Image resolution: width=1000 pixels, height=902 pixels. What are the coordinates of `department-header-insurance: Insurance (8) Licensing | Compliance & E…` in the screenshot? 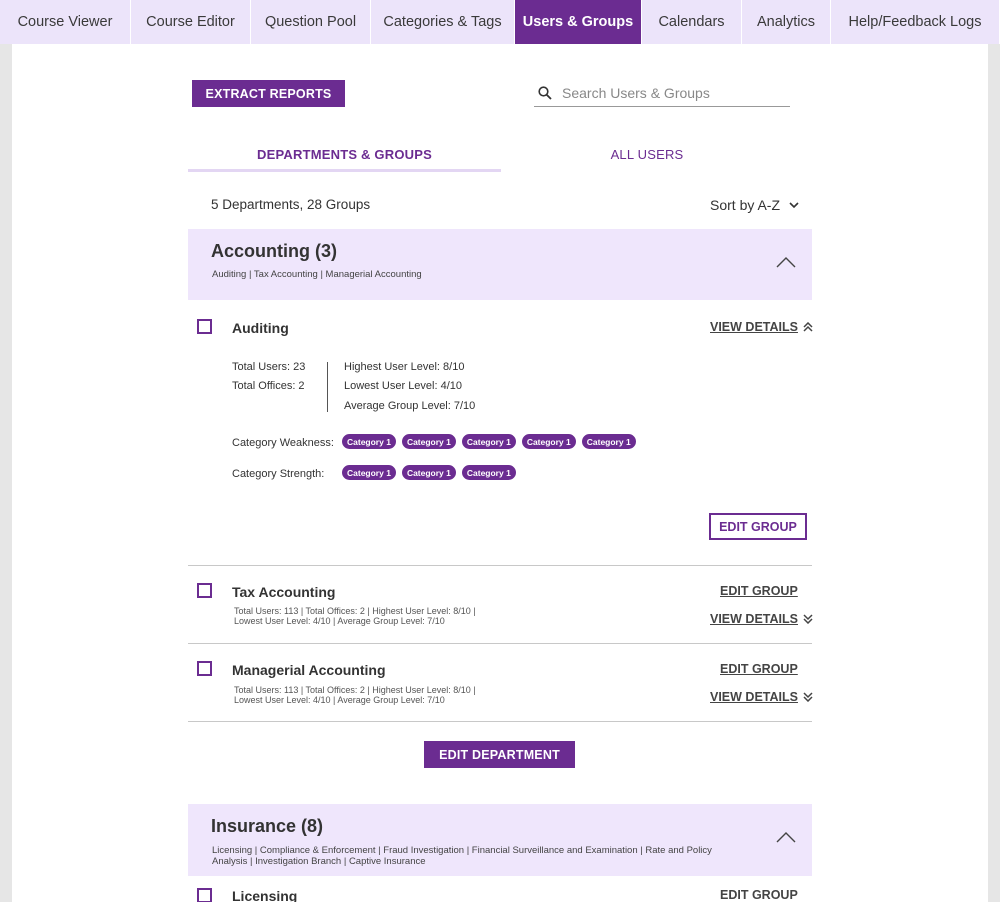 It's located at (500, 840).